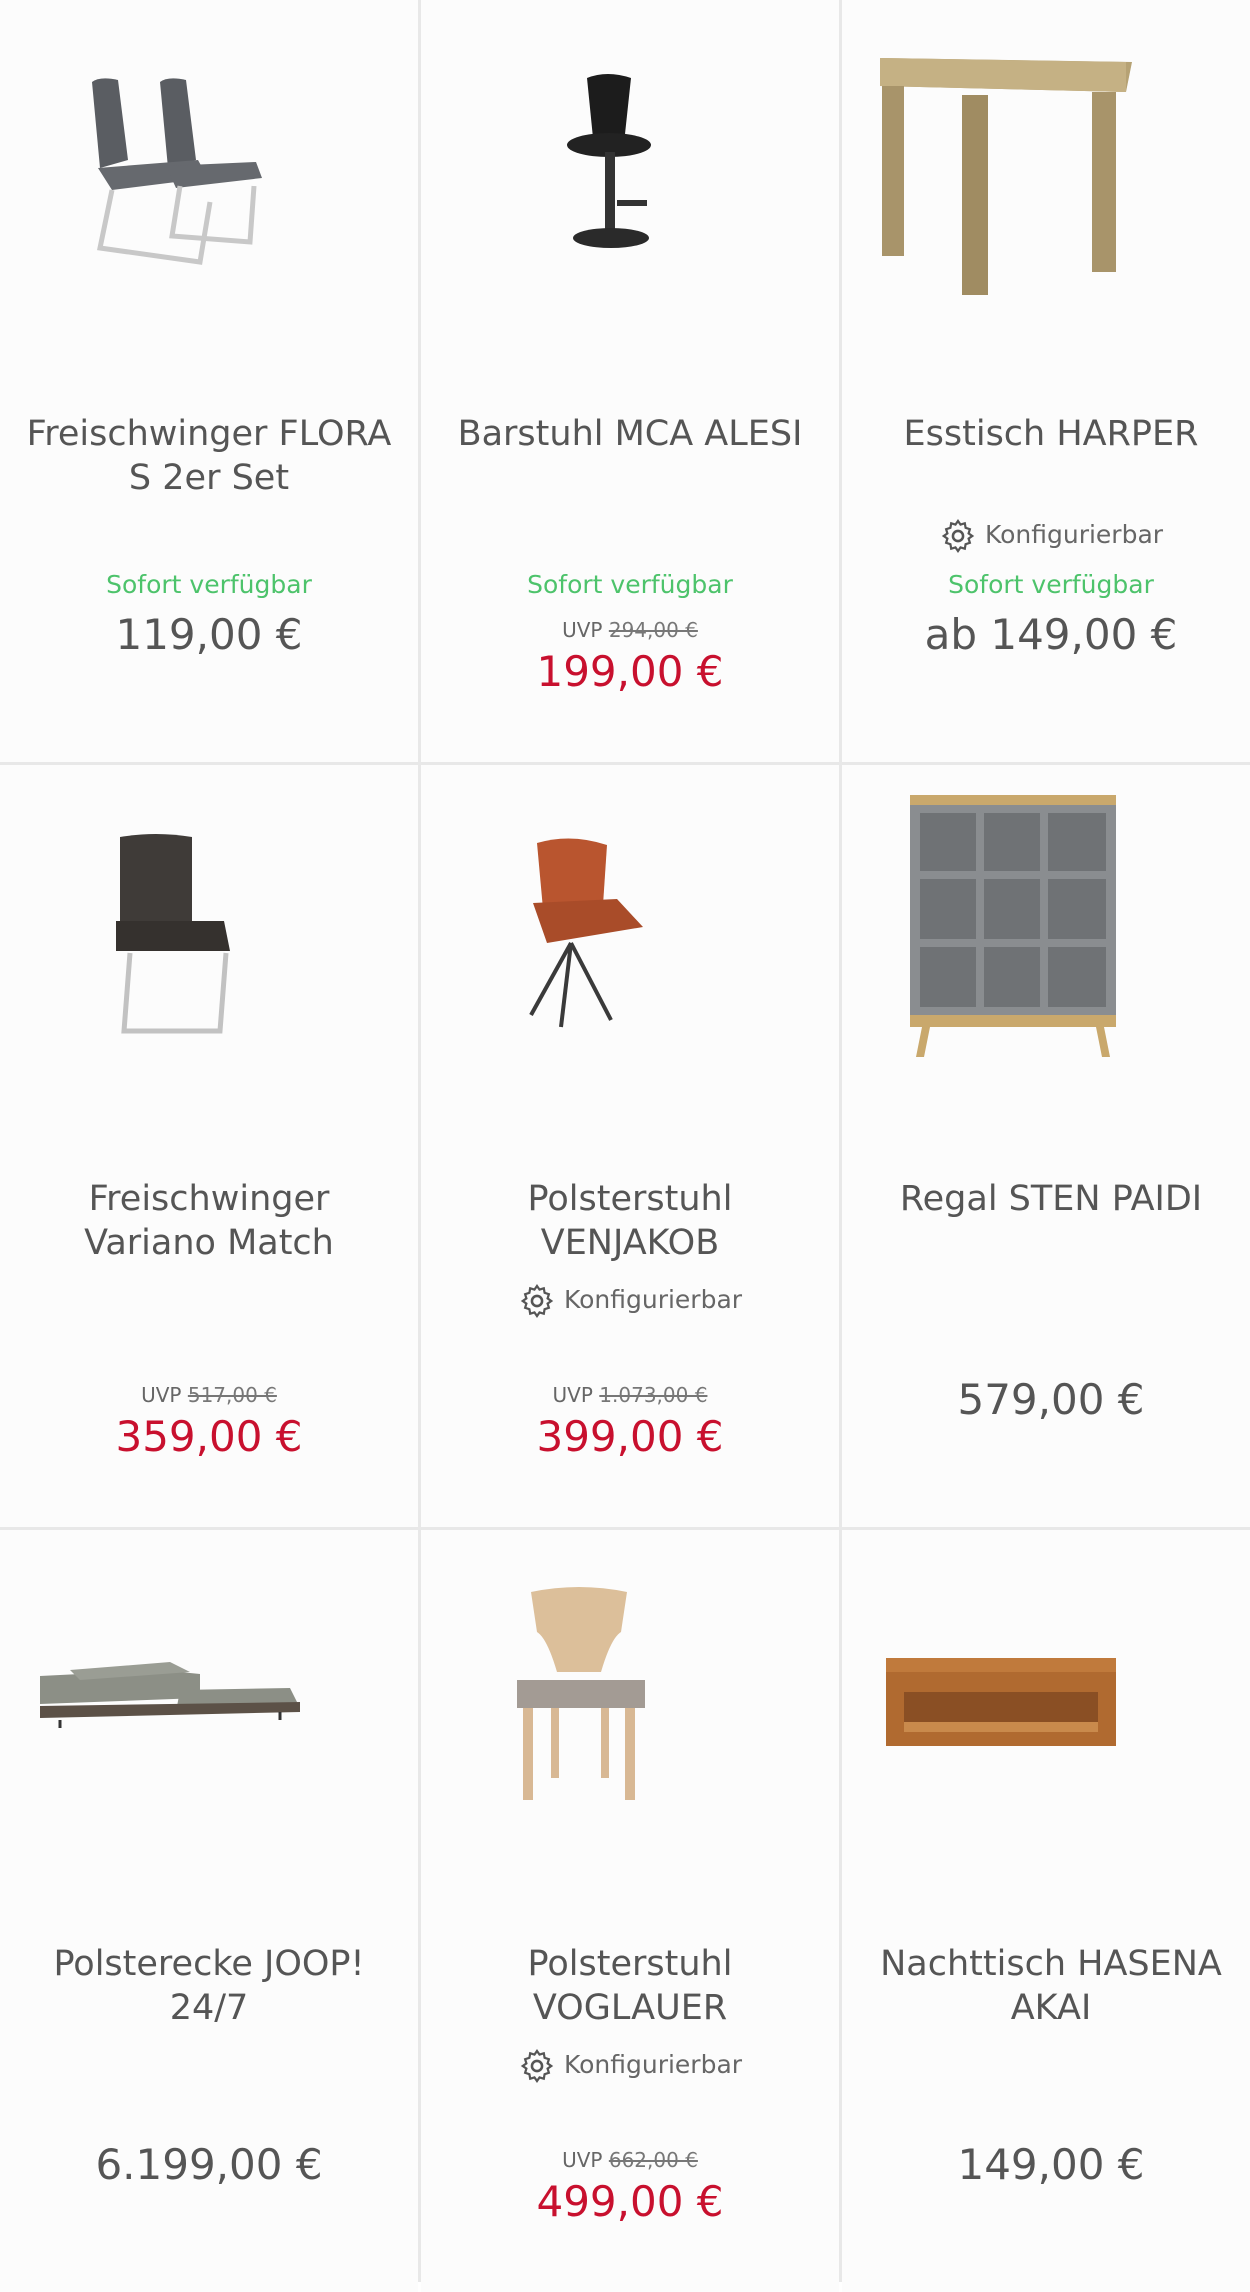 The image size is (1250, 2292). Describe the element at coordinates (1046, 1911) in the screenshot. I see `product-card: Nachttisch HASENA AKAI 149,00 €` at that location.